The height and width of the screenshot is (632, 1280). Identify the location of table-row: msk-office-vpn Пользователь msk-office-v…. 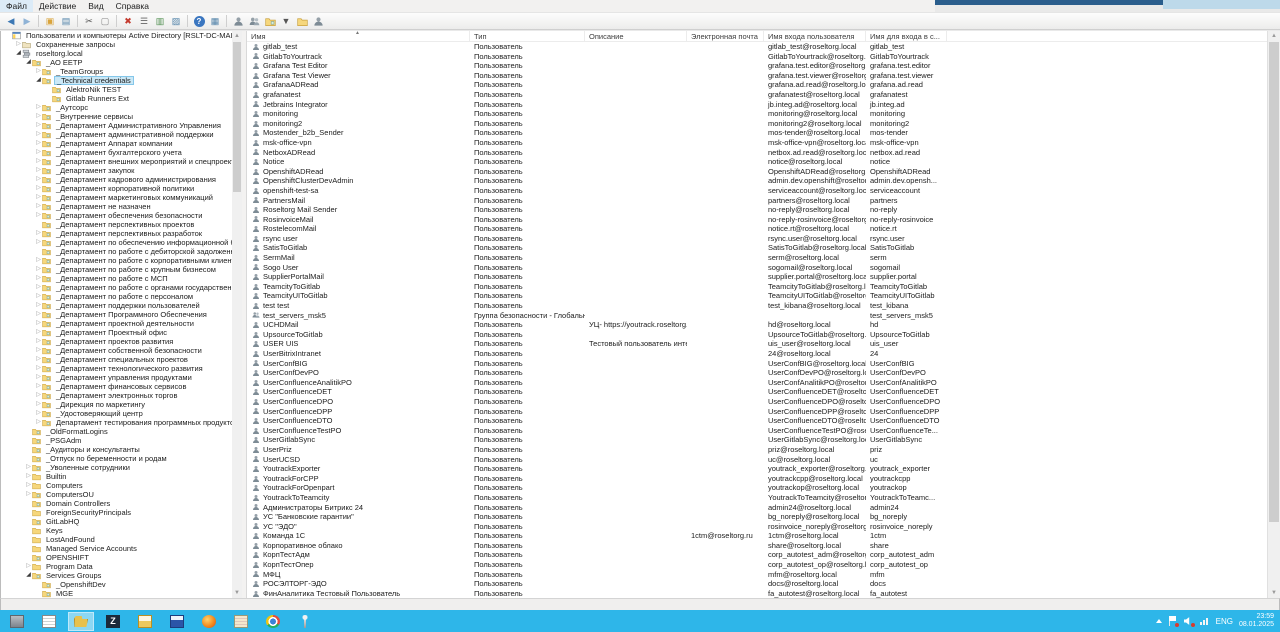
(757, 143).